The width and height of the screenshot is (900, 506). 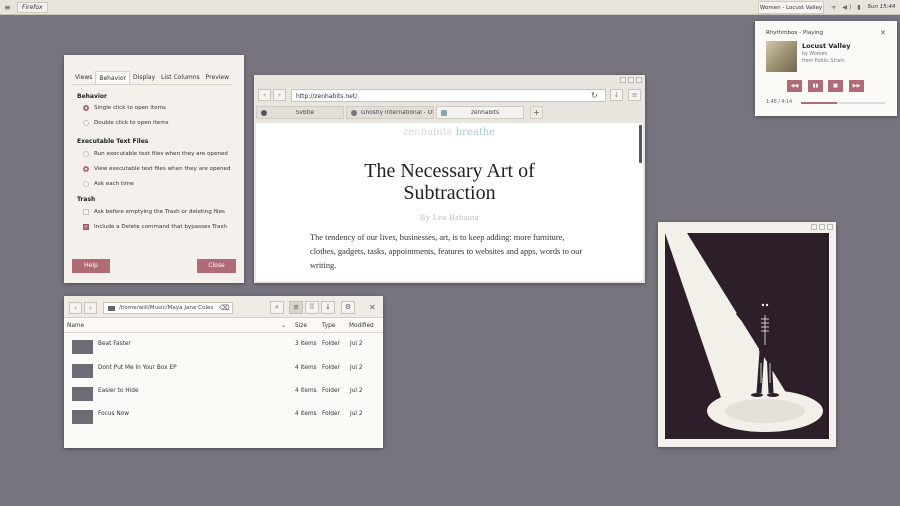 I want to click on logo-zenhabits: zenhabits, so click(x=427, y=132).